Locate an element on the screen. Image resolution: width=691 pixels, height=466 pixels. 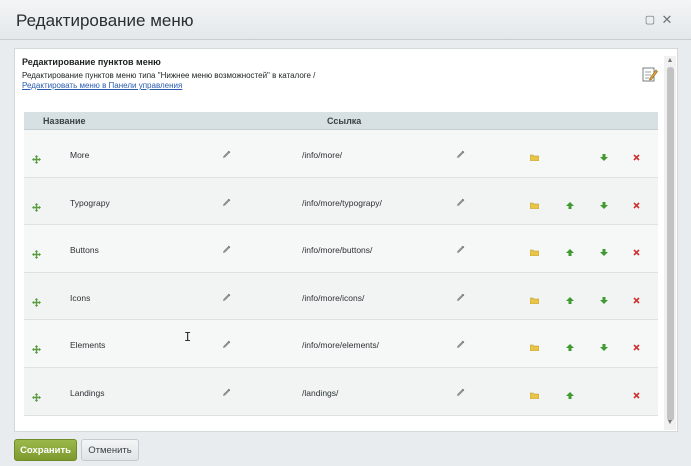
menu-item-url: /info/more/elements/ is located at coordinates (341, 345).